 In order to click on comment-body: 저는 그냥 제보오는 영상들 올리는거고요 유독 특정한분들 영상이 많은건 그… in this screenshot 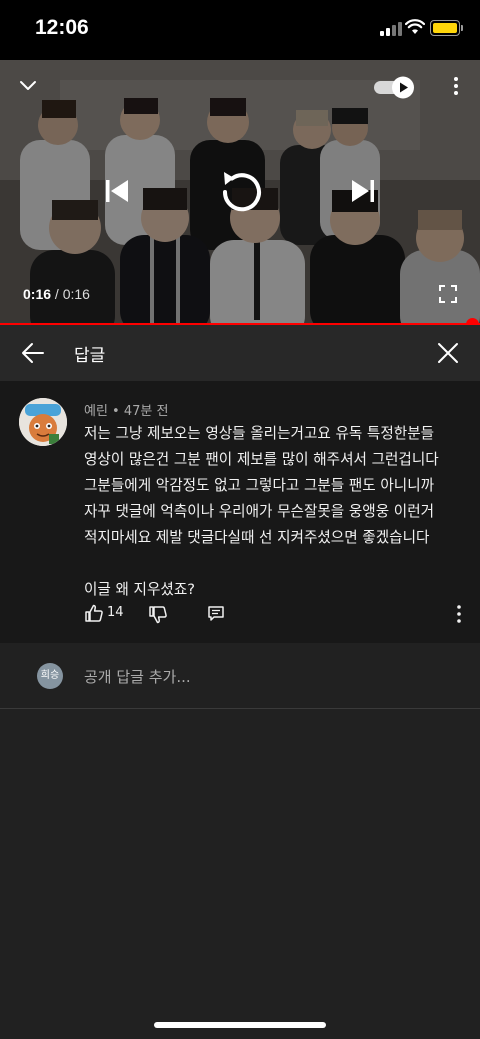, I will do `click(276, 512)`.